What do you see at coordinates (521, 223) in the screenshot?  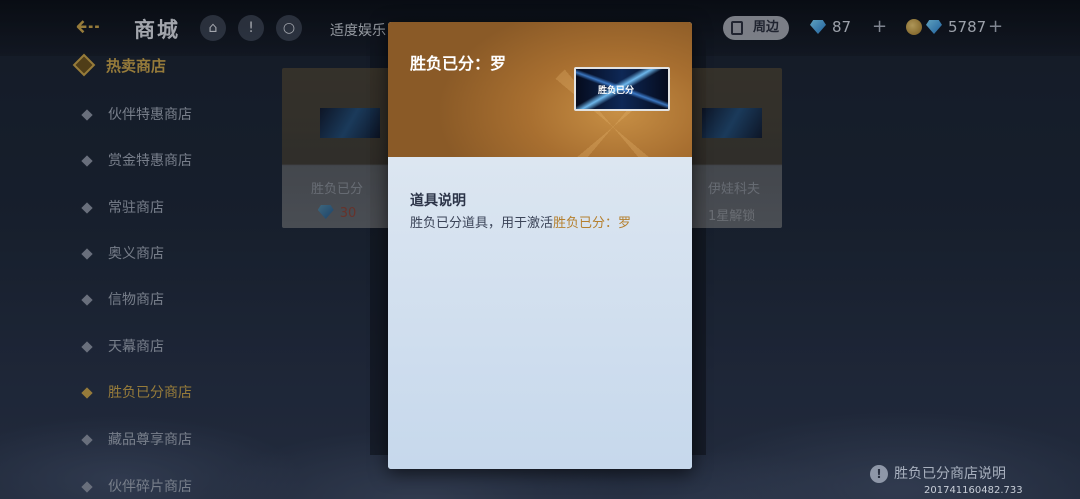 I see `description-text: 胜负已分道具，用于激活胜负已分：罗` at bounding box center [521, 223].